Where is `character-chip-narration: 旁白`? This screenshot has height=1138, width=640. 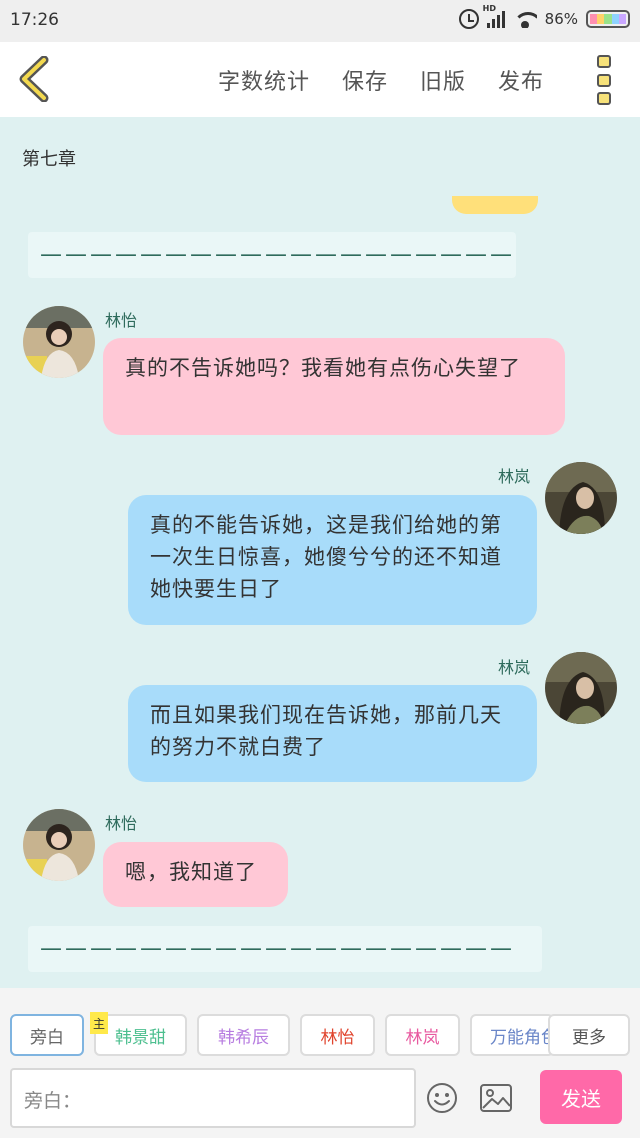 character-chip-narration: 旁白 is located at coordinates (47, 1035).